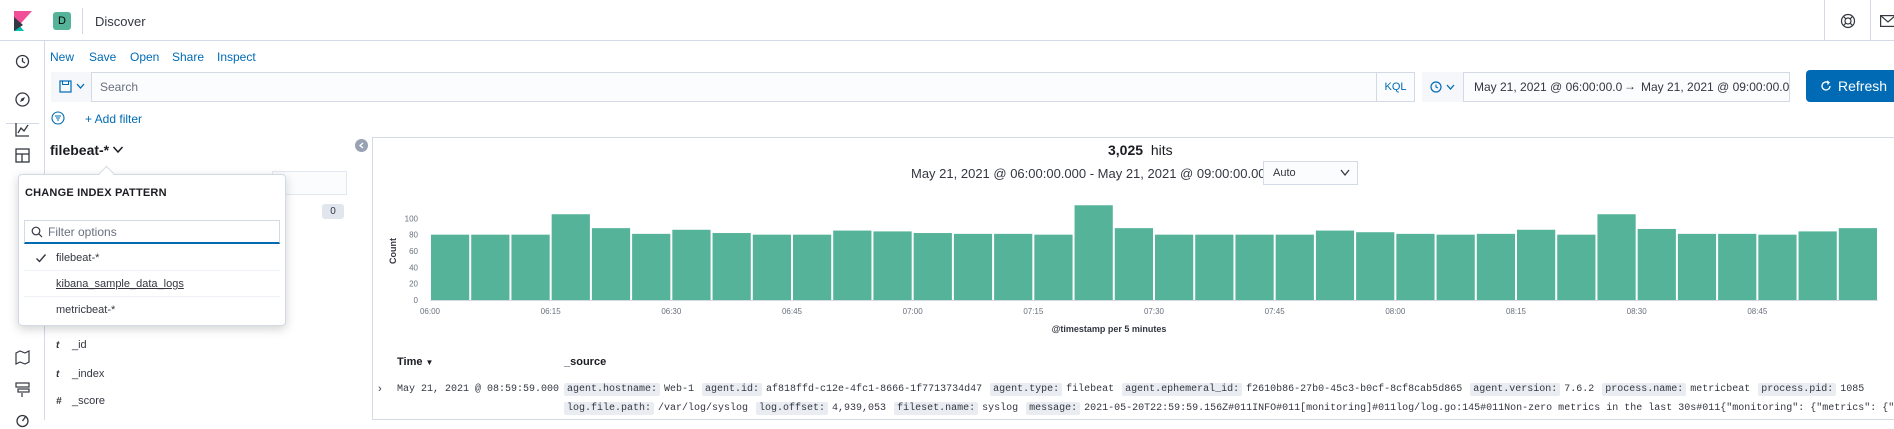 This screenshot has height=429, width=1894. What do you see at coordinates (478, 389) in the screenshot?
I see `row-timestamp: May 21, 2021 @ 08:59:59.000` at bounding box center [478, 389].